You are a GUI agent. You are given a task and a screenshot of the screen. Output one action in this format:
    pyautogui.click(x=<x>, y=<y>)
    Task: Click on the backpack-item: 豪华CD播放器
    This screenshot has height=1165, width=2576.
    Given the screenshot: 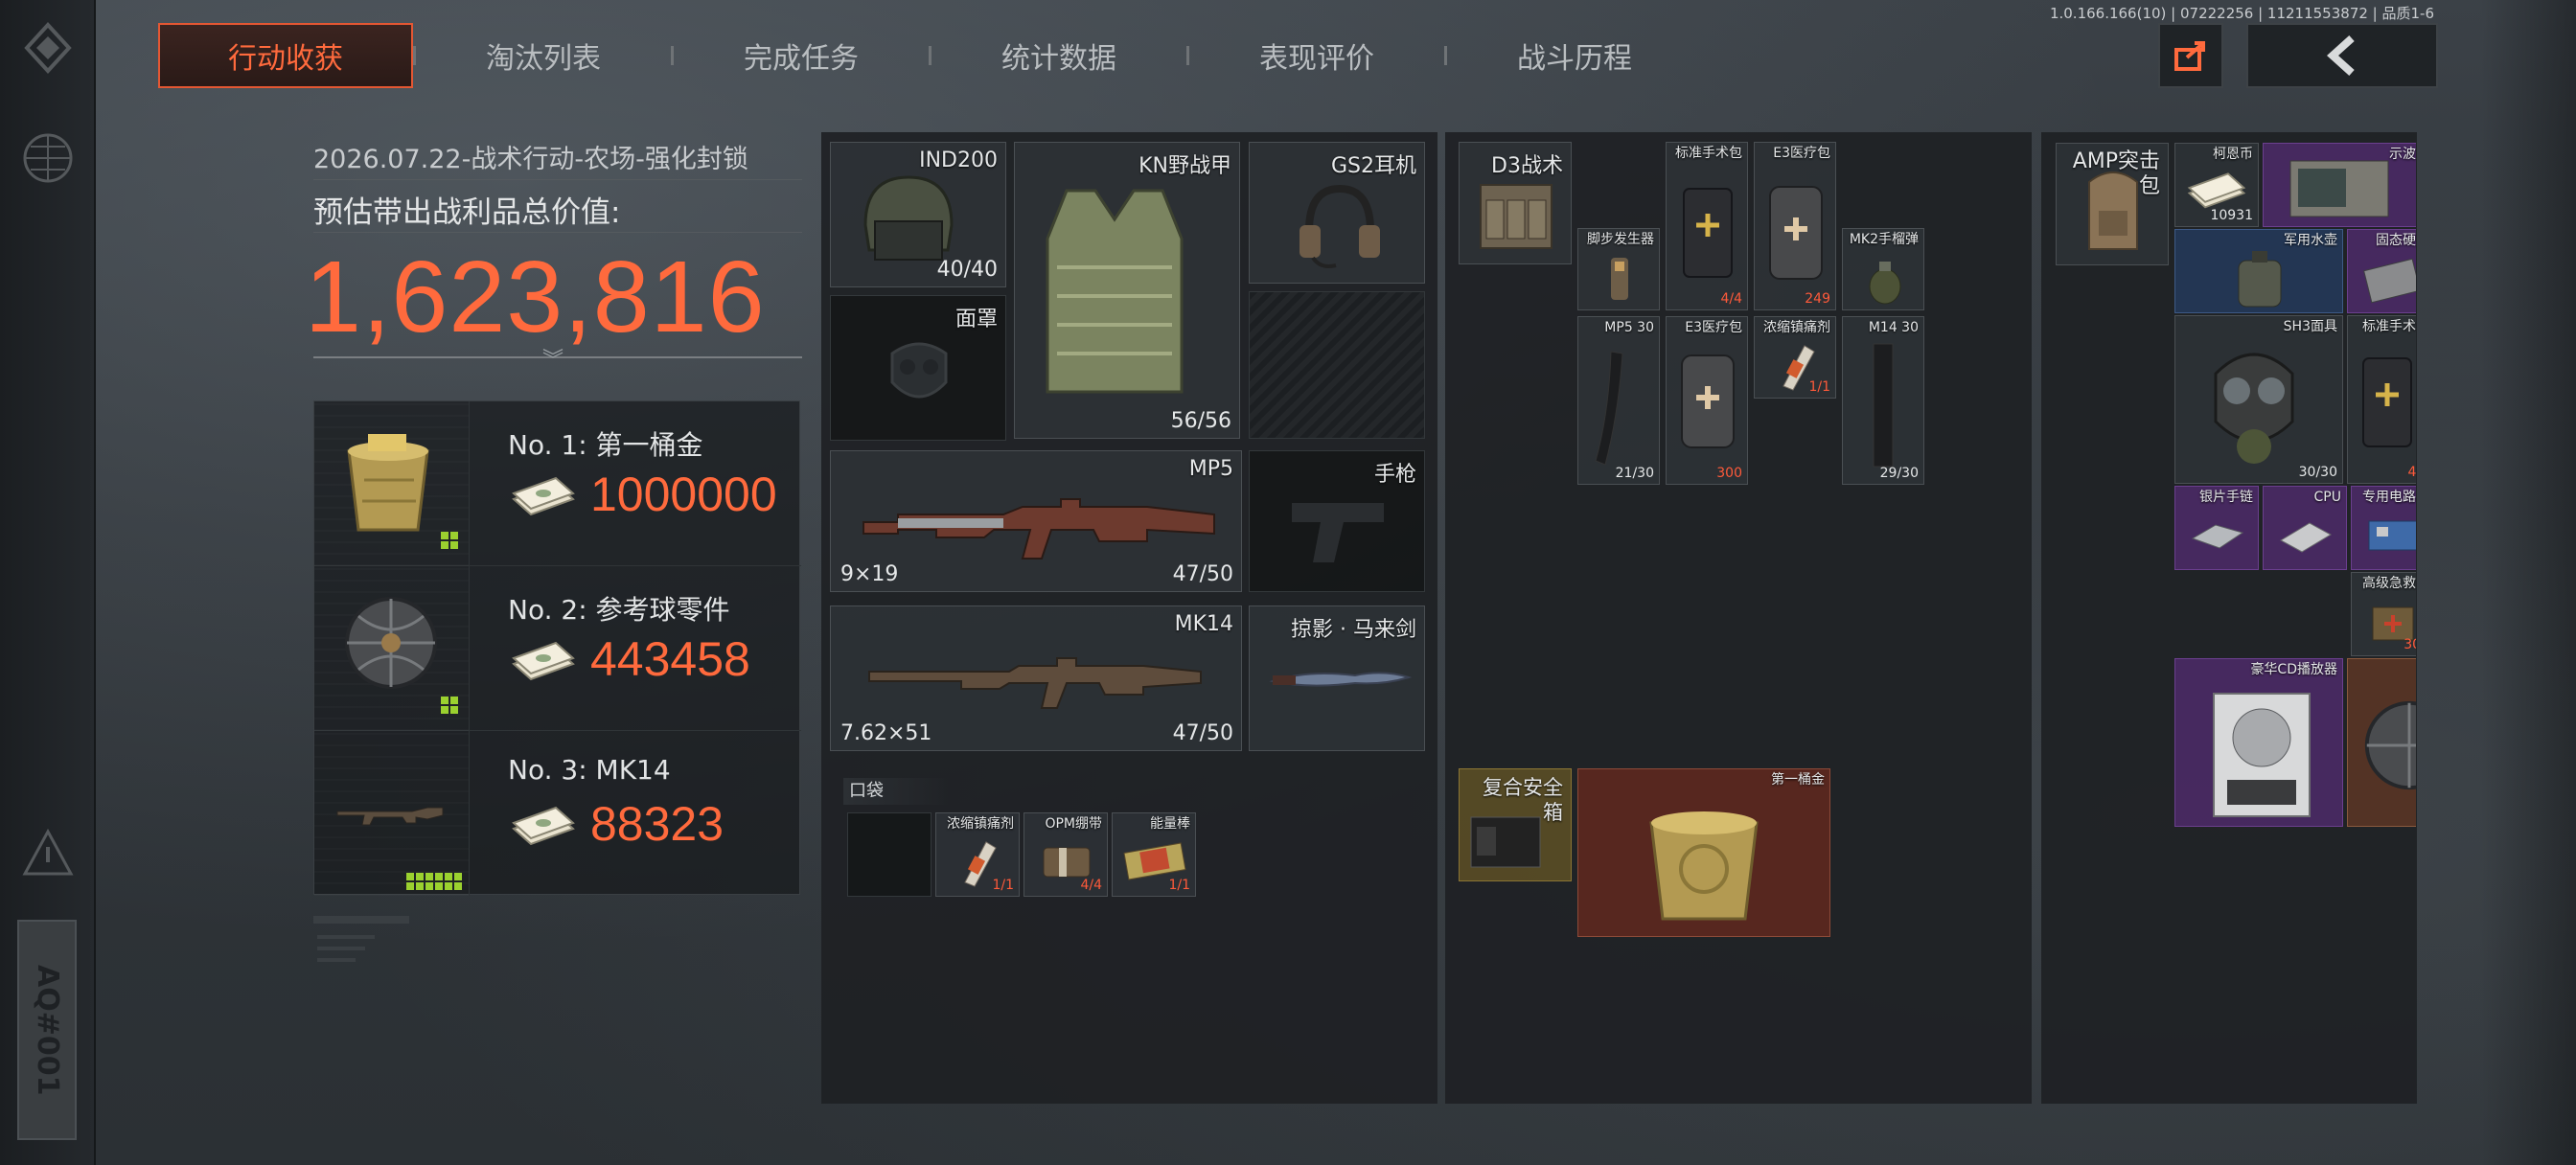 What is the action you would take?
    pyautogui.click(x=2258, y=743)
    